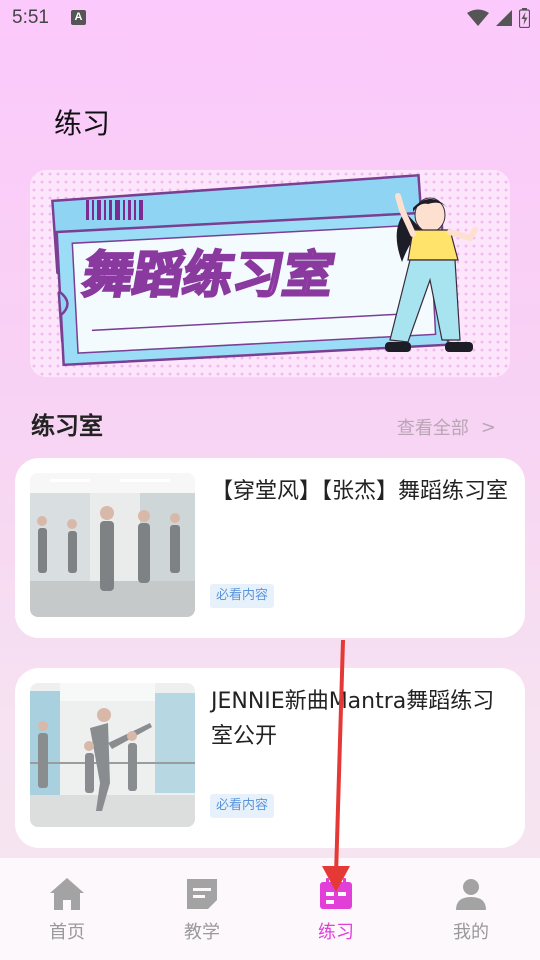  I want to click on bottom-tab-bar: 首页 教学 练习 我的, so click(270, 909).